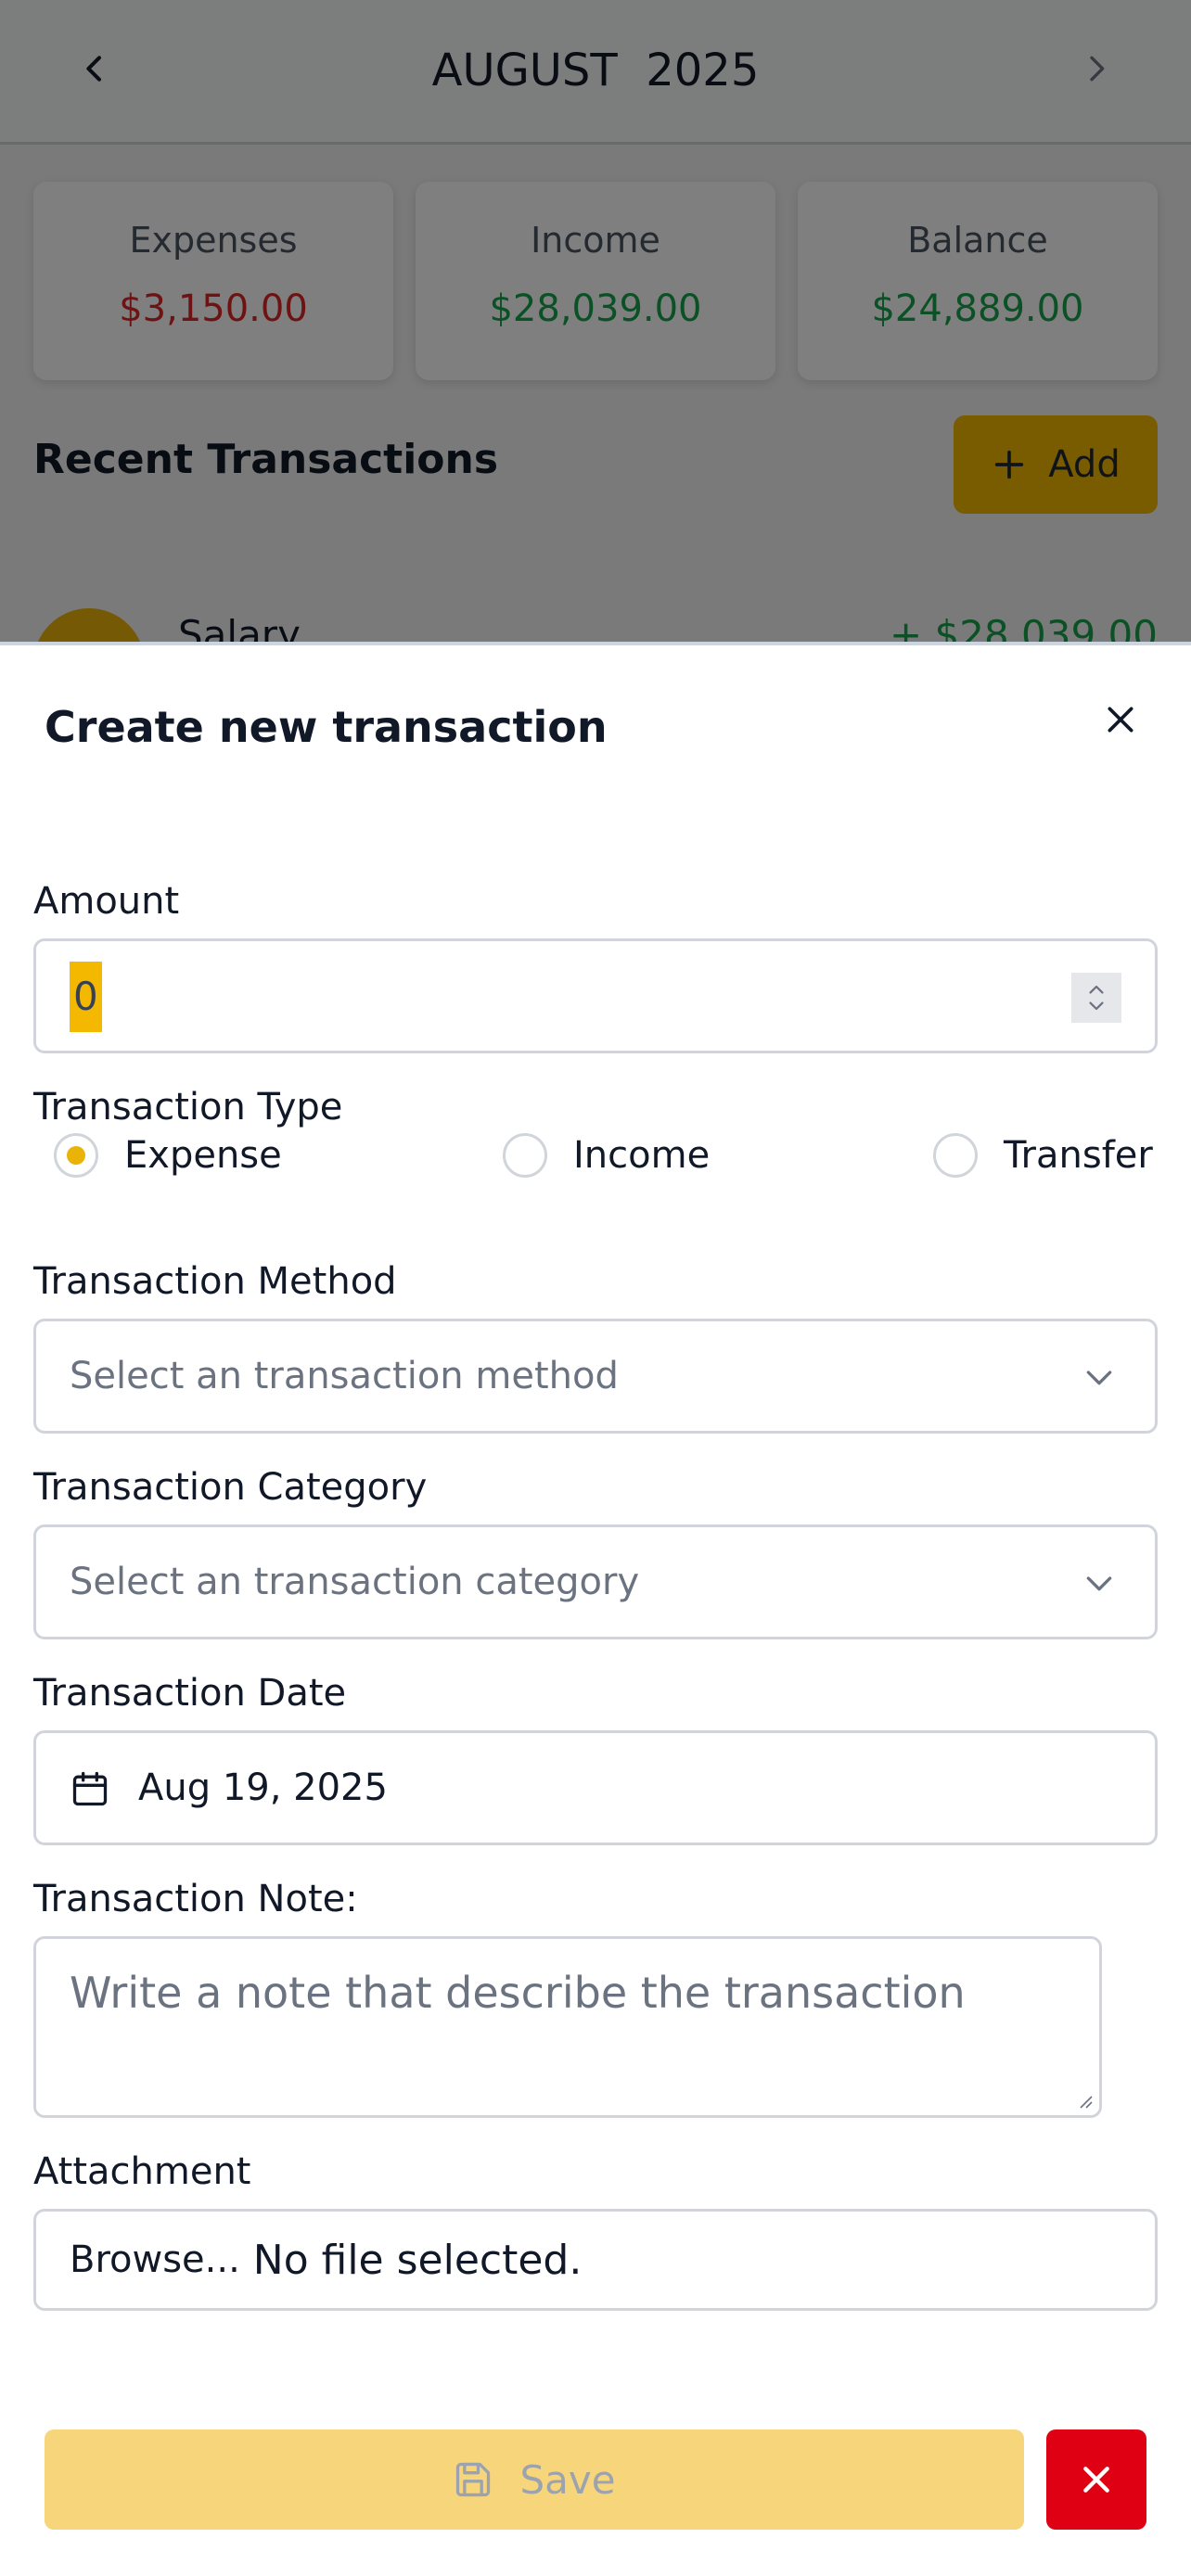  Describe the element at coordinates (1084, 2100) in the screenshot. I see `resize-handle-icon` at that location.